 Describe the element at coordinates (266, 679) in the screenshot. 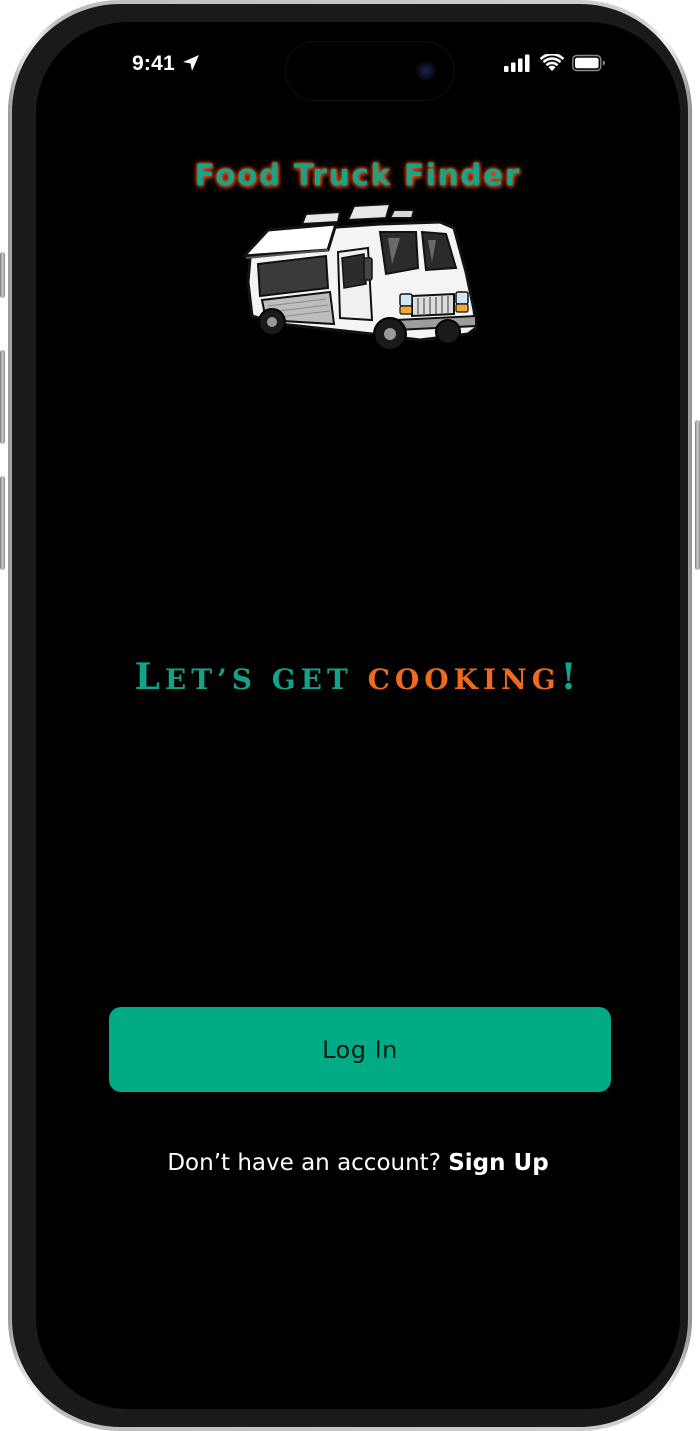

I see `tagline-part-2: et’s get` at that location.